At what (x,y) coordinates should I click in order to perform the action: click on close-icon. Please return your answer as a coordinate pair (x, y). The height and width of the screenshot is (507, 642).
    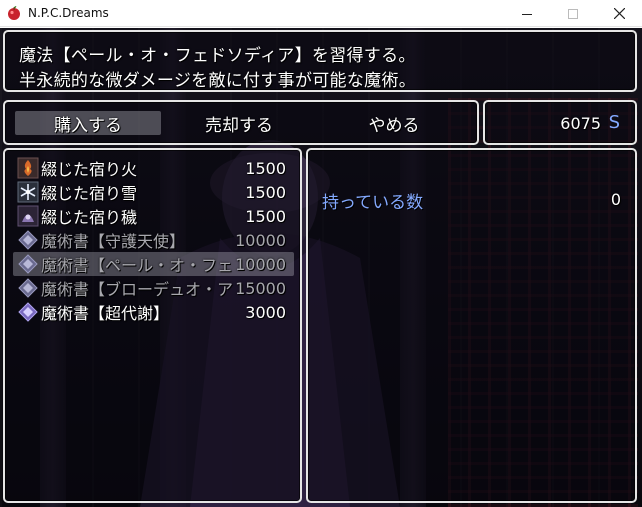
    Looking at the image, I should click on (619, 13).